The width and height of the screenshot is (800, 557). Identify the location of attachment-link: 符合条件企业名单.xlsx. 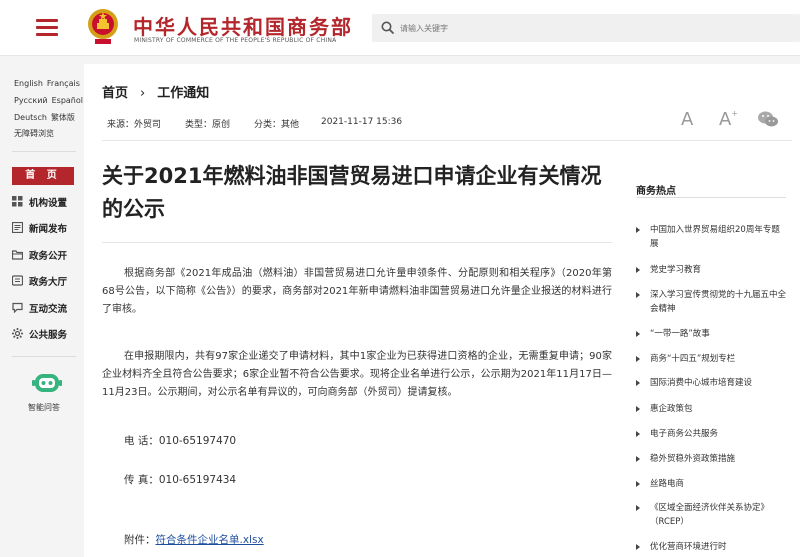
(210, 540).